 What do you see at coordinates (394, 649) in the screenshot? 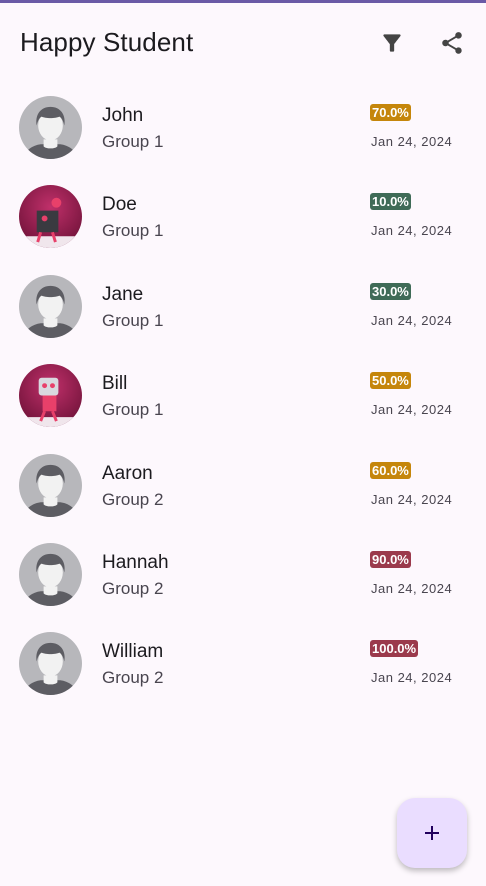
I see `score-badge: 100.0%` at bounding box center [394, 649].